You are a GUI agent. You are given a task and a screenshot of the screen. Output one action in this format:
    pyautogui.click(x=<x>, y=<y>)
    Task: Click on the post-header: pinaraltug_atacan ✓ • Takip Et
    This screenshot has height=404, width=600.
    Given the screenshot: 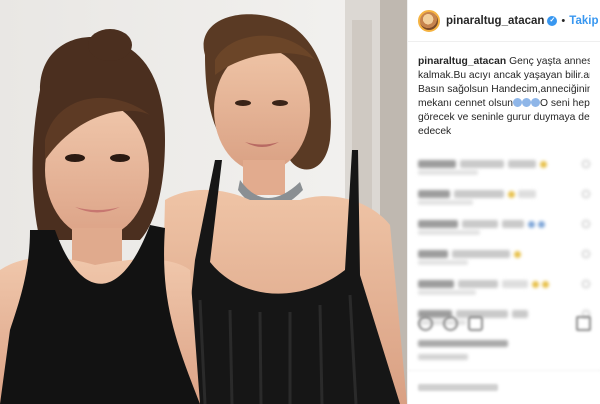 What is the action you would take?
    pyautogui.click(x=504, y=21)
    